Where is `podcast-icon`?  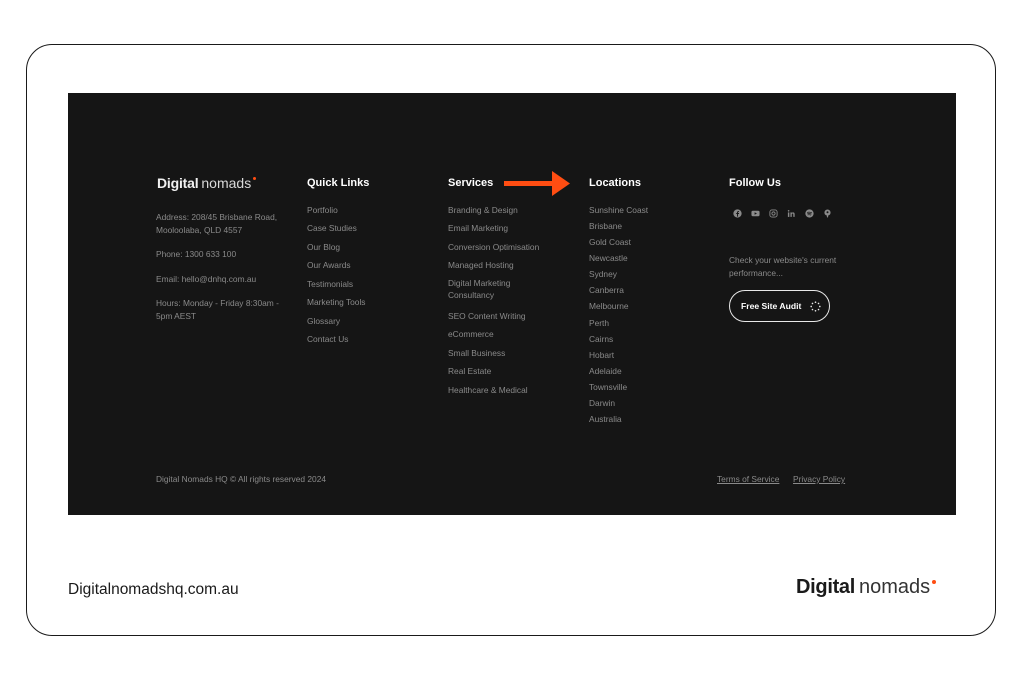
podcast-icon is located at coordinates (827, 211).